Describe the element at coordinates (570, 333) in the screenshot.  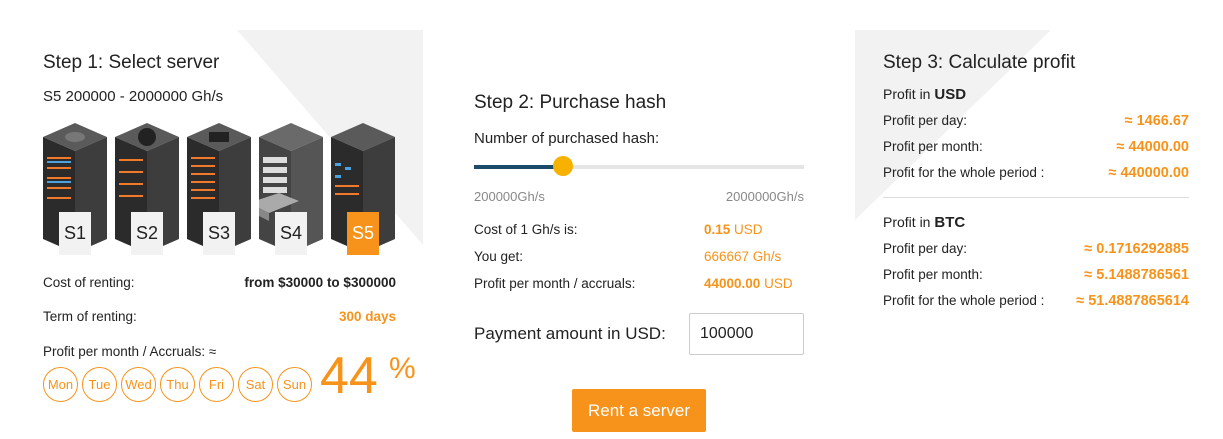
I see `payment-label: Payment amount in USD:` at that location.